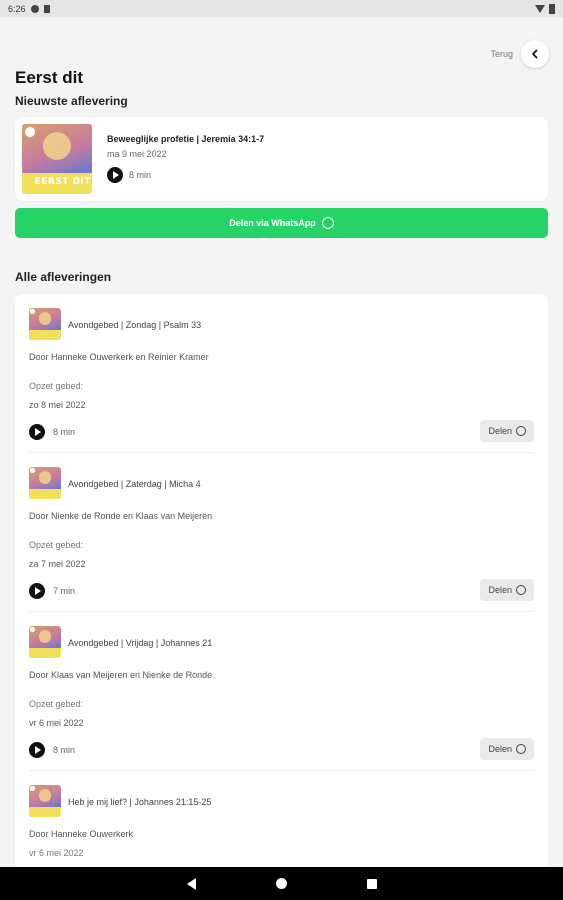 The image size is (563, 900). Describe the element at coordinates (540, 8) in the screenshot. I see `wifi-icon` at that location.